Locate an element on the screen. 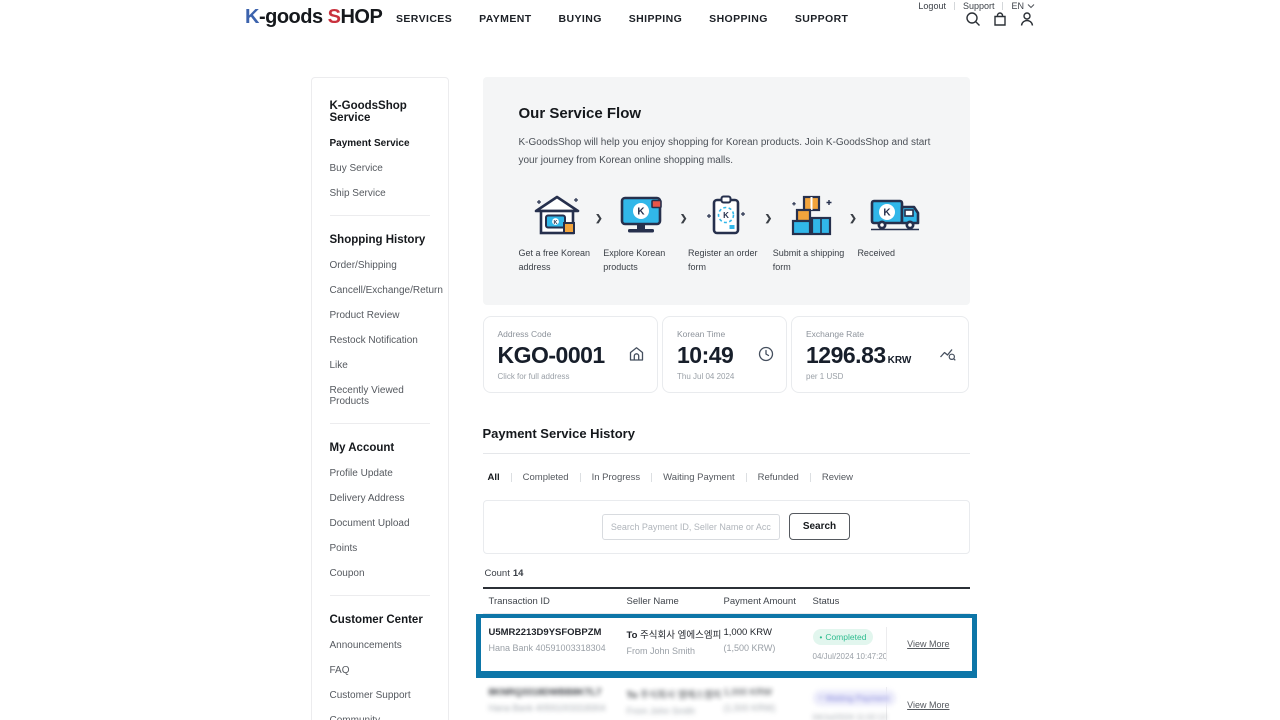 This screenshot has width=1280, height=720. flow-step-label: Explore Korean products is located at coordinates (634, 260).